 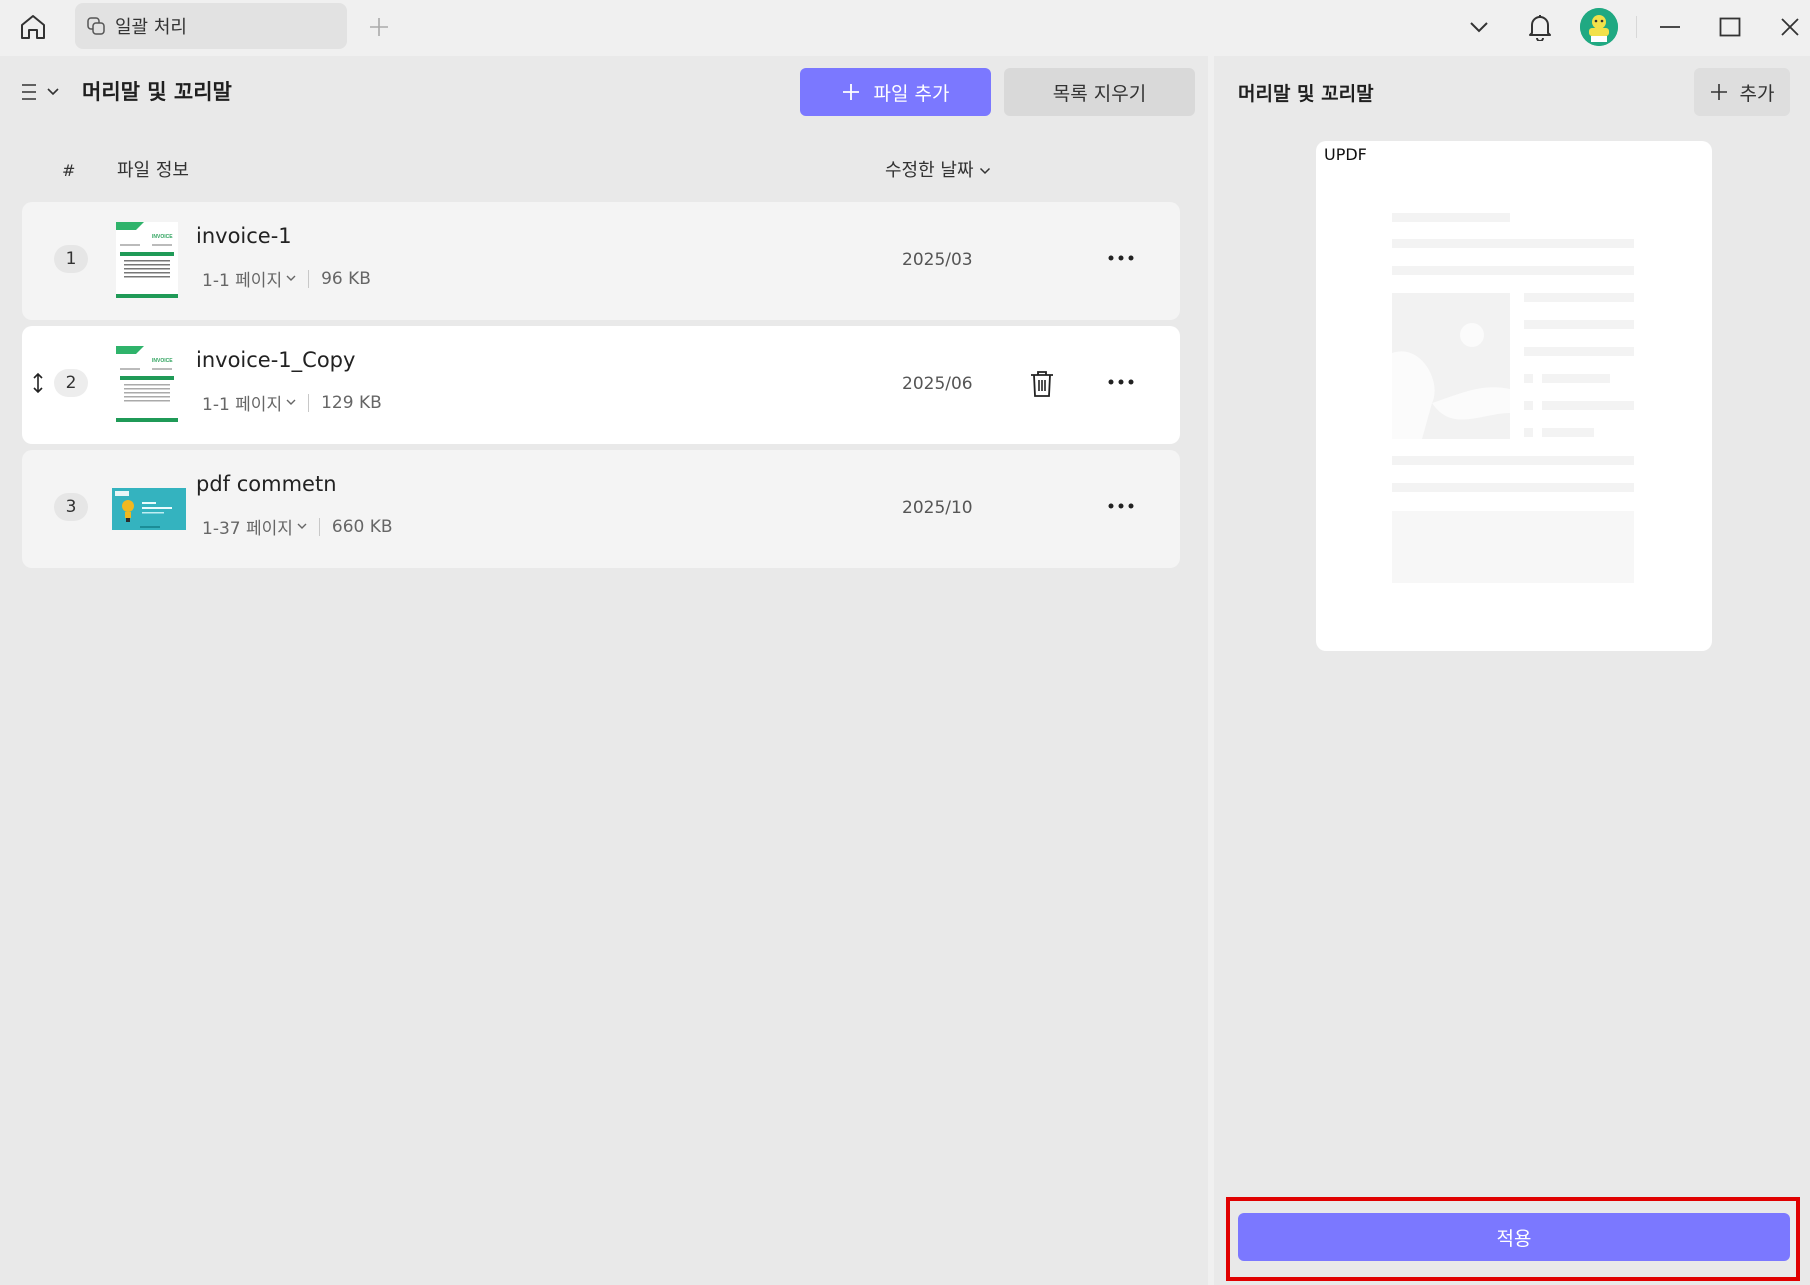 What do you see at coordinates (247, 526) in the screenshot?
I see `page-range-dropdown: 1-37 페이지` at bounding box center [247, 526].